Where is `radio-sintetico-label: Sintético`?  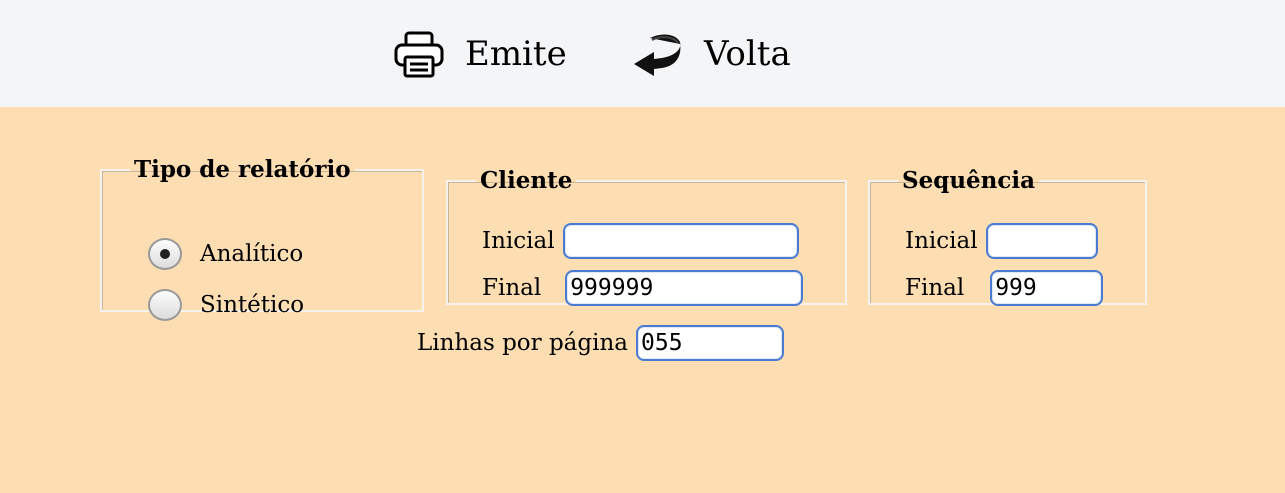 radio-sintetico-label: Sintético is located at coordinates (252, 305).